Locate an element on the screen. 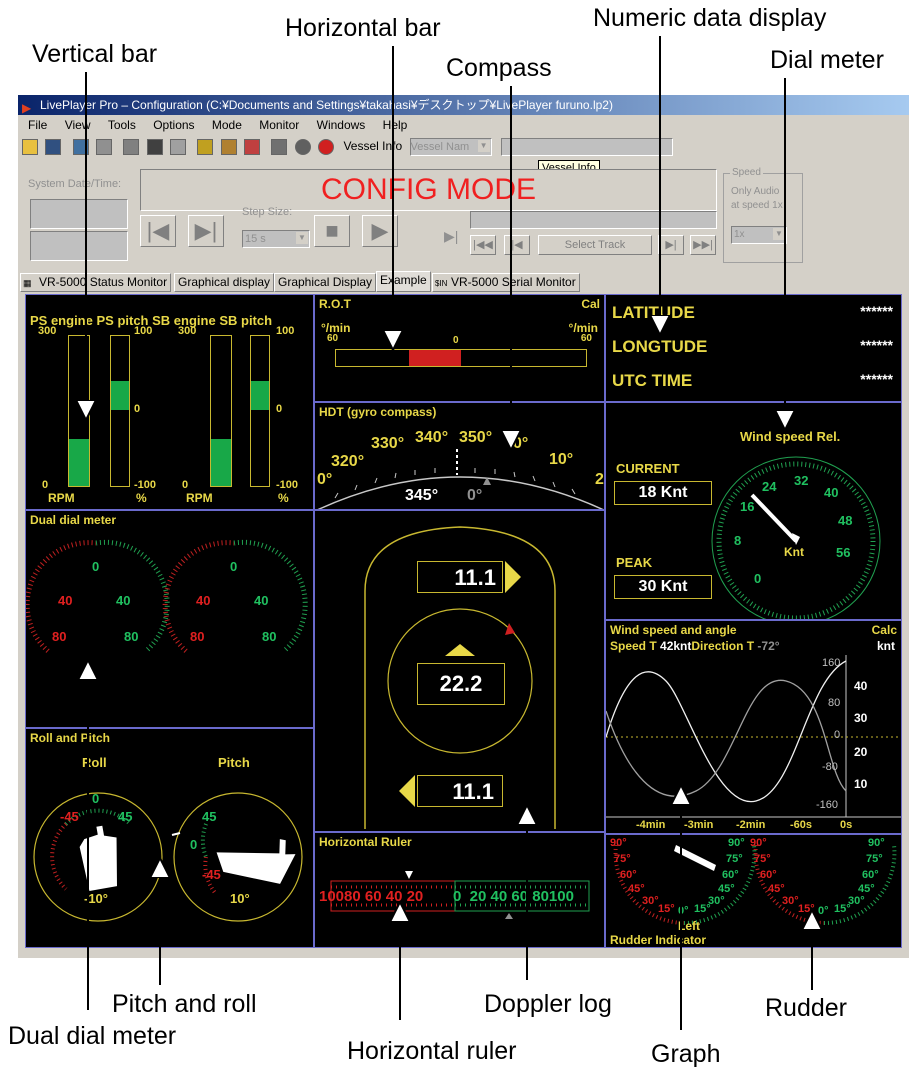 The height and width of the screenshot is (1075, 909). tab-graphical-display-2: Graphical Display is located at coordinates (325, 282).